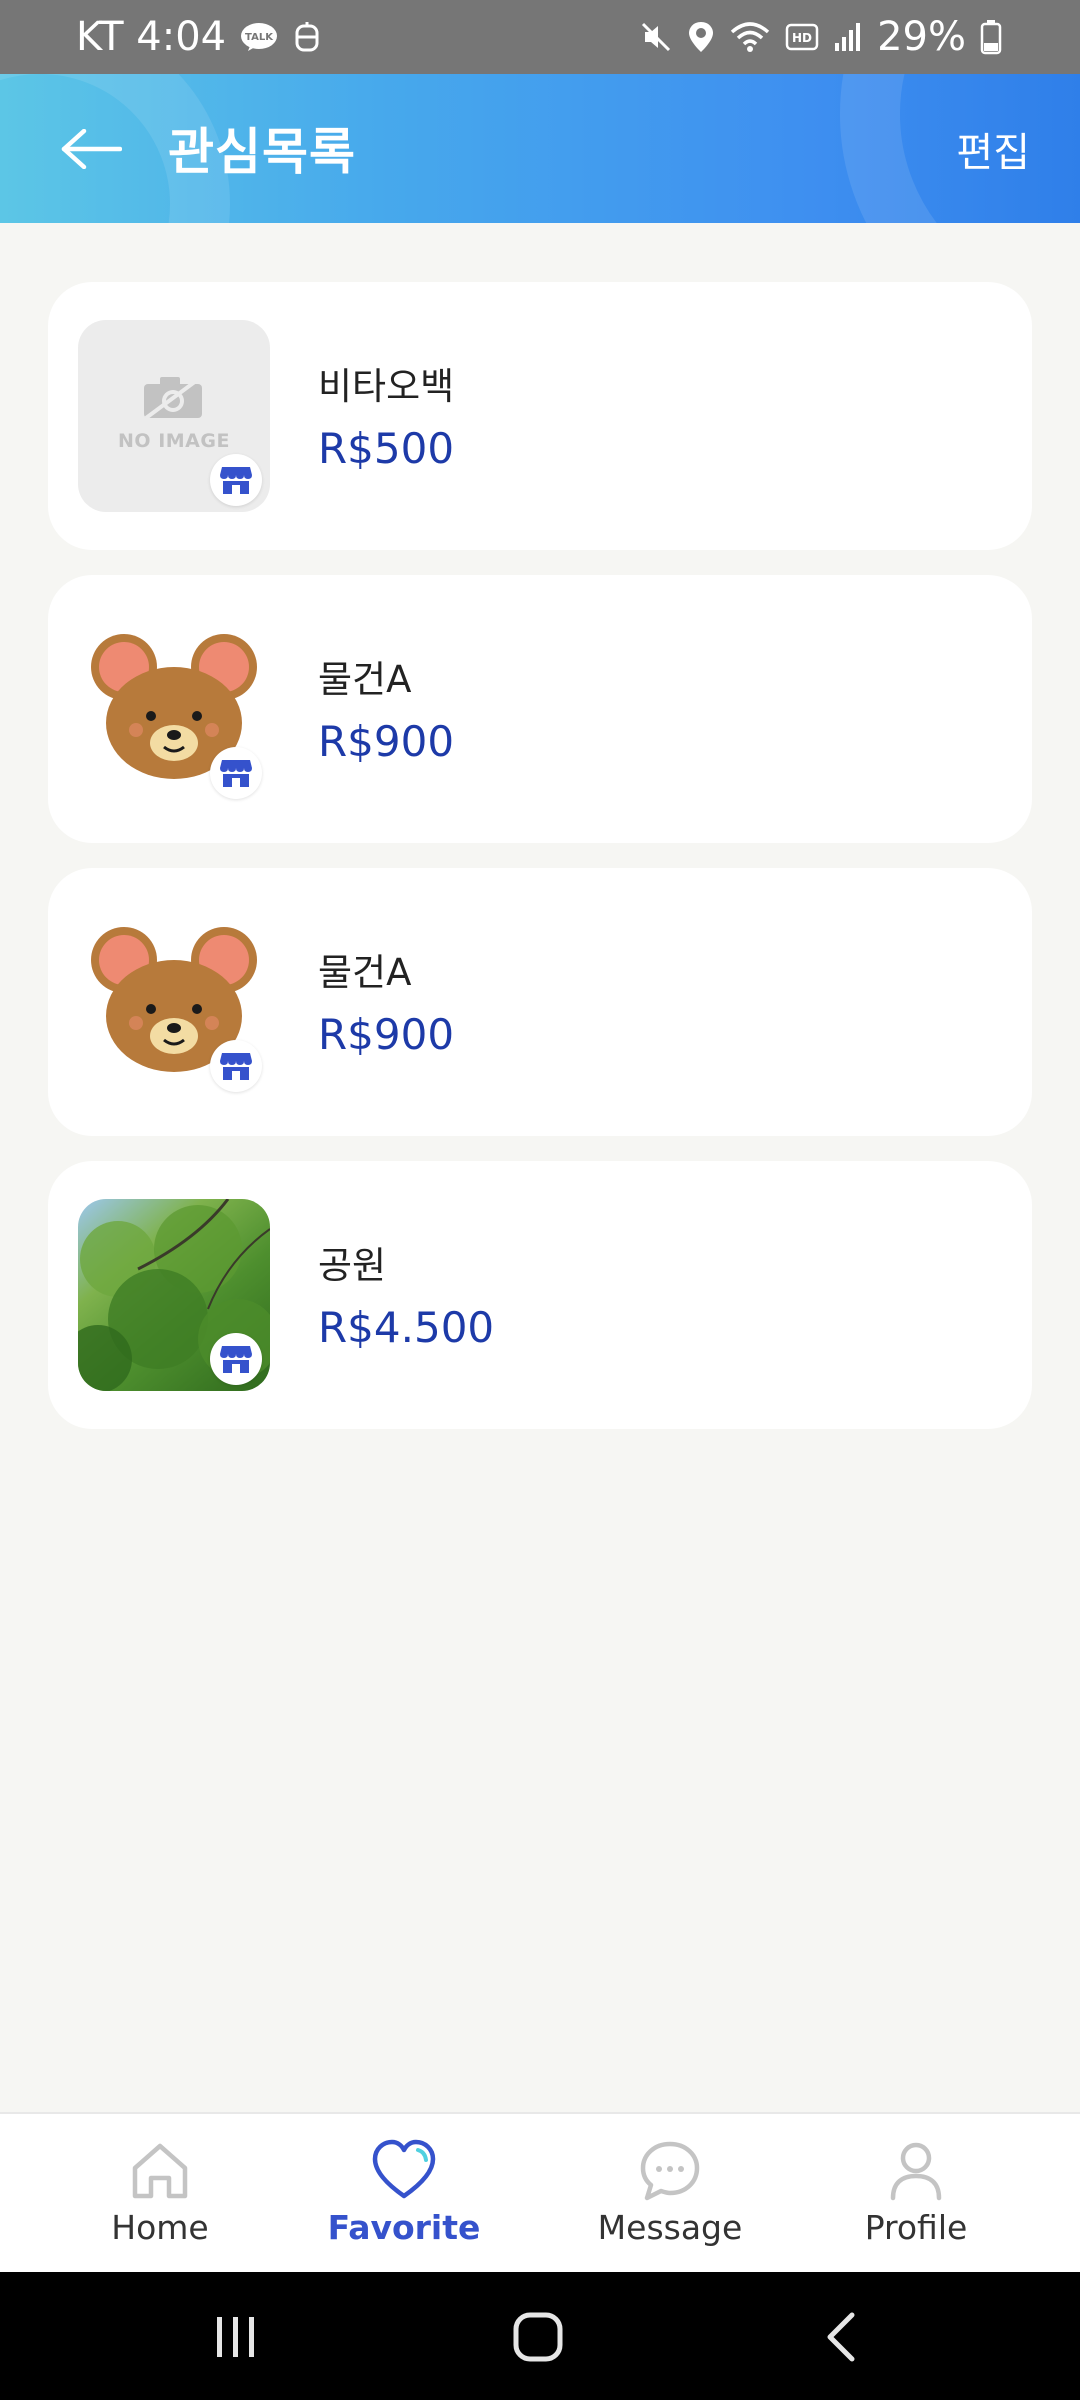  Describe the element at coordinates (151, 37) in the screenshot. I see `carrier-time: KT 4:04` at that location.